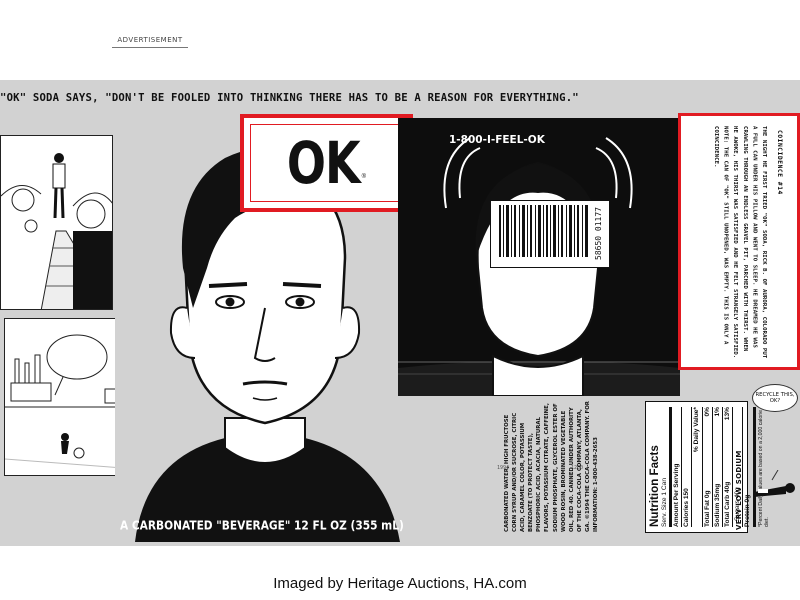  Describe the element at coordinates (150, 42) in the screenshot. I see `advertisement-label: ADVERTISEMENT` at that location.